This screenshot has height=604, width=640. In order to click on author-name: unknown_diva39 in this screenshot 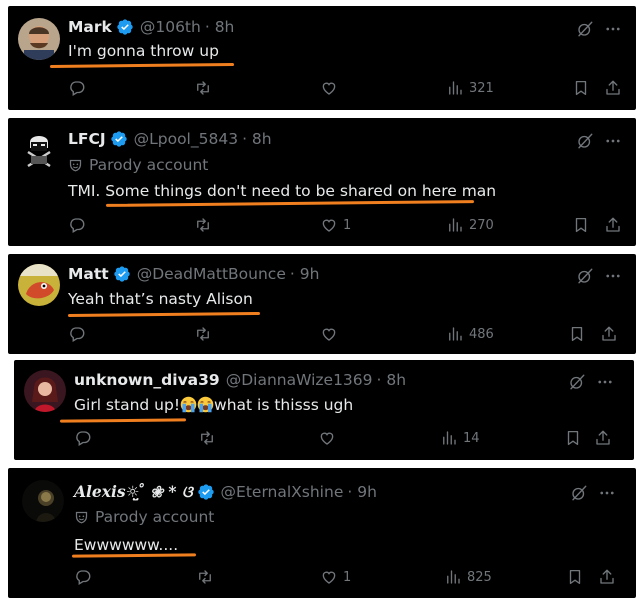, I will do `click(147, 380)`.